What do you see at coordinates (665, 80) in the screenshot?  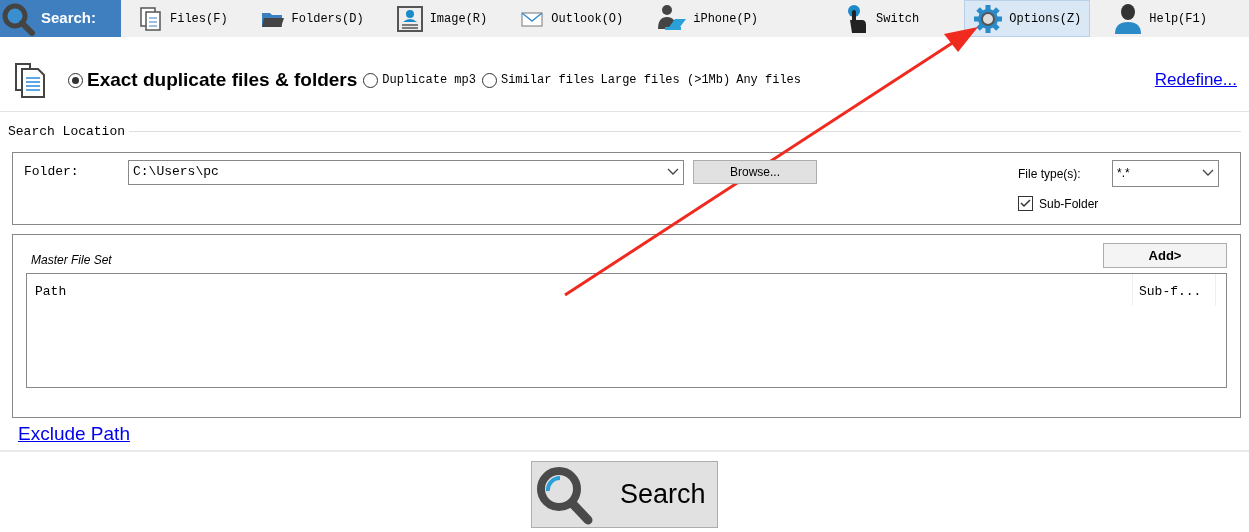 I see `option-label: Large files (>1Mb)` at bounding box center [665, 80].